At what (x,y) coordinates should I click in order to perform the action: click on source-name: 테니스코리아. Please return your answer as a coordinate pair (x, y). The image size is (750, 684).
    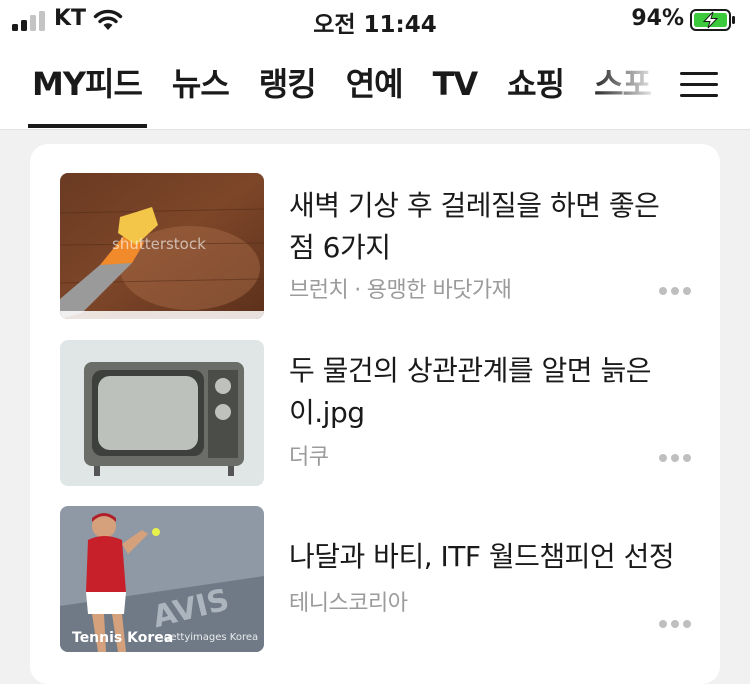
    Looking at the image, I should click on (348, 603).